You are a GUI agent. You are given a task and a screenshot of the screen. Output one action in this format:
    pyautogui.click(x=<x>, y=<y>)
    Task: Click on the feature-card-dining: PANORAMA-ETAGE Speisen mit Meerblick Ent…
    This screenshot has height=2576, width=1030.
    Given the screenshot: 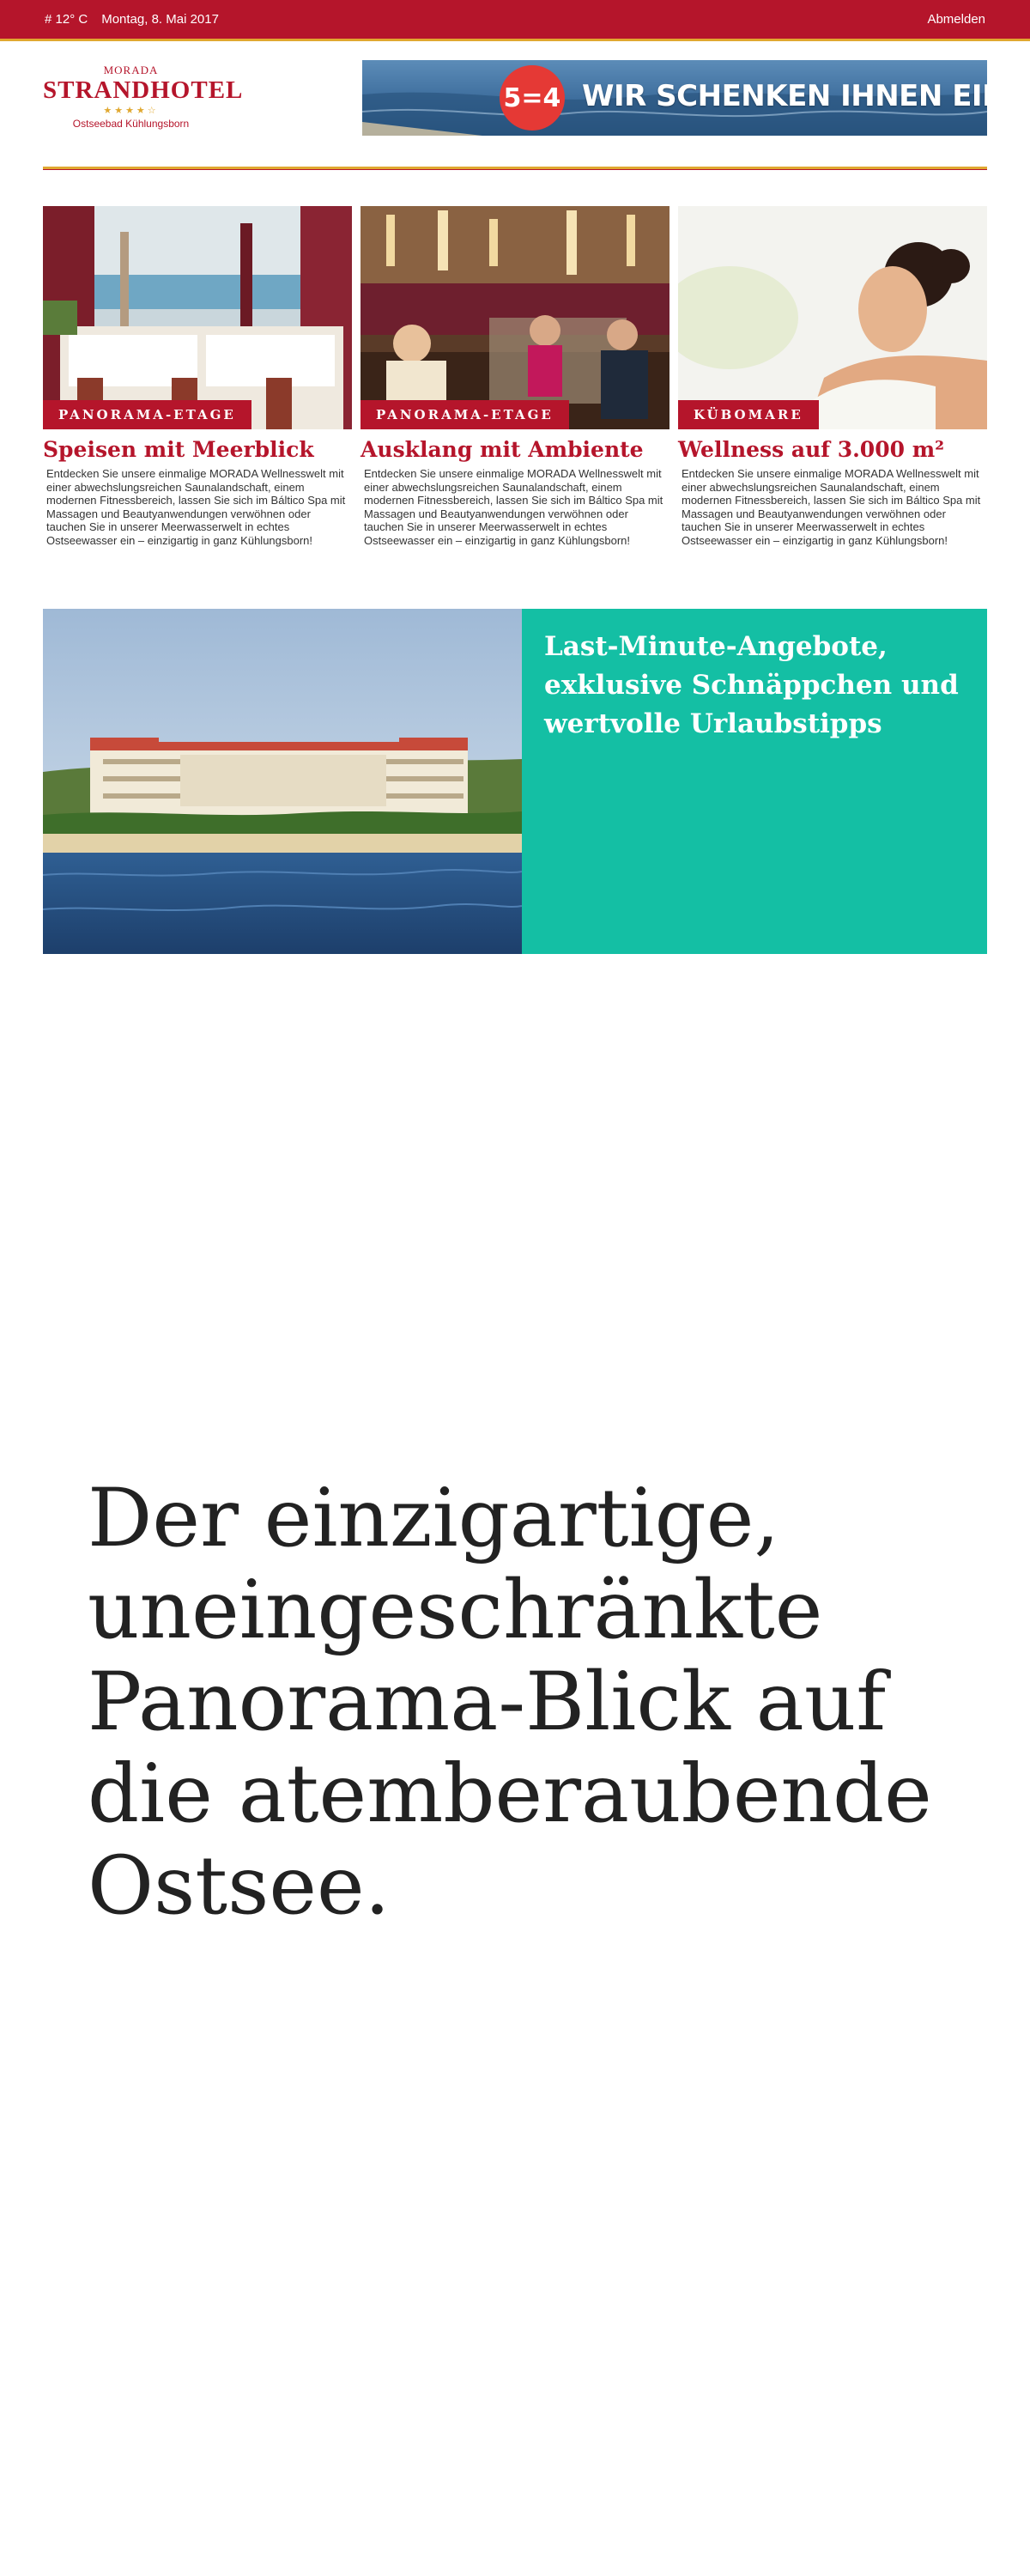 What is the action you would take?
    pyautogui.click(x=197, y=377)
    